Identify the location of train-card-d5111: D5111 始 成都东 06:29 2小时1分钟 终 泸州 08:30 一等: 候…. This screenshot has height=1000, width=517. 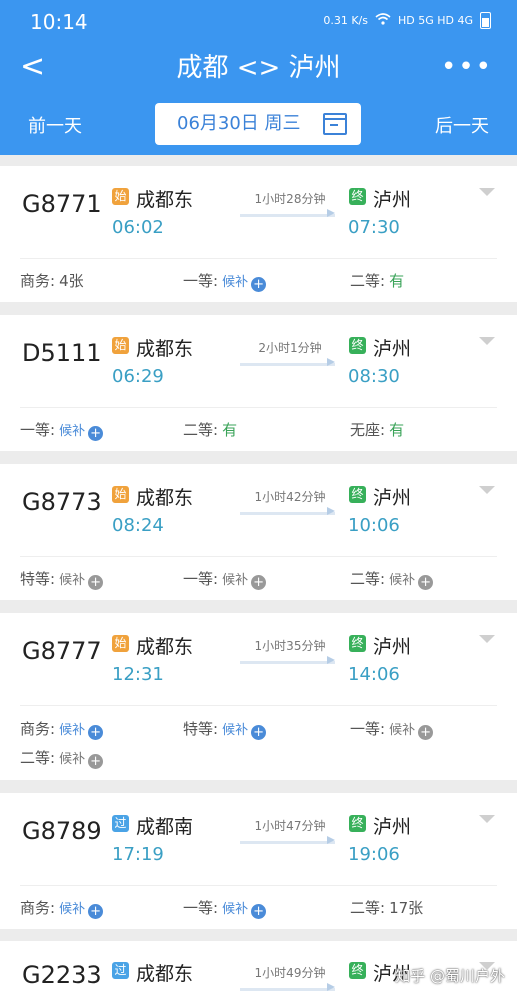
(258, 383).